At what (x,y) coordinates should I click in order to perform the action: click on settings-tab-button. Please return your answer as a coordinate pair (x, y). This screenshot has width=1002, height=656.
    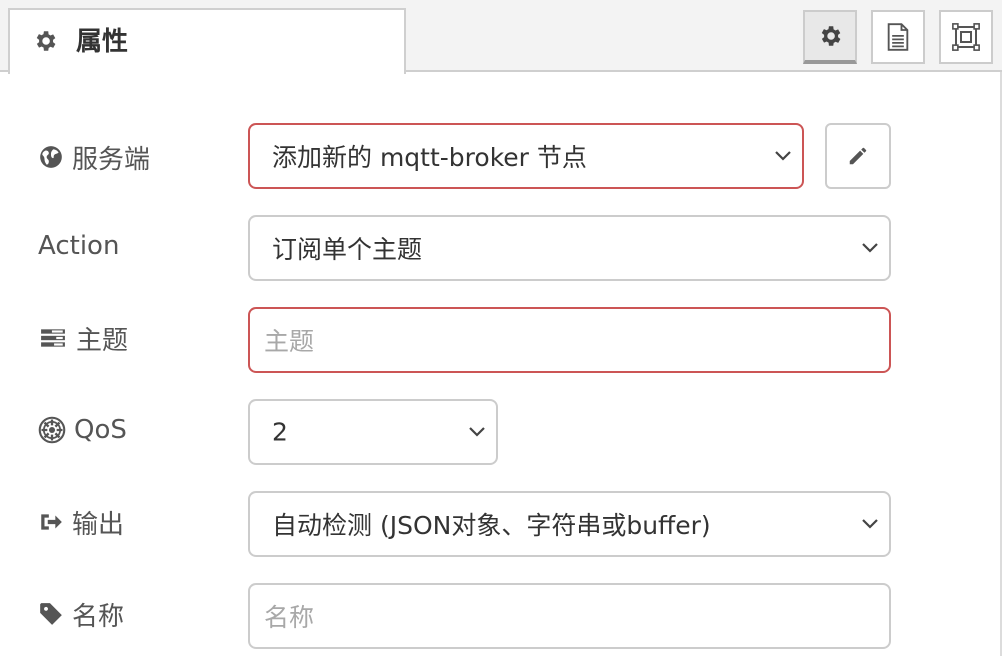
    Looking at the image, I should click on (830, 37).